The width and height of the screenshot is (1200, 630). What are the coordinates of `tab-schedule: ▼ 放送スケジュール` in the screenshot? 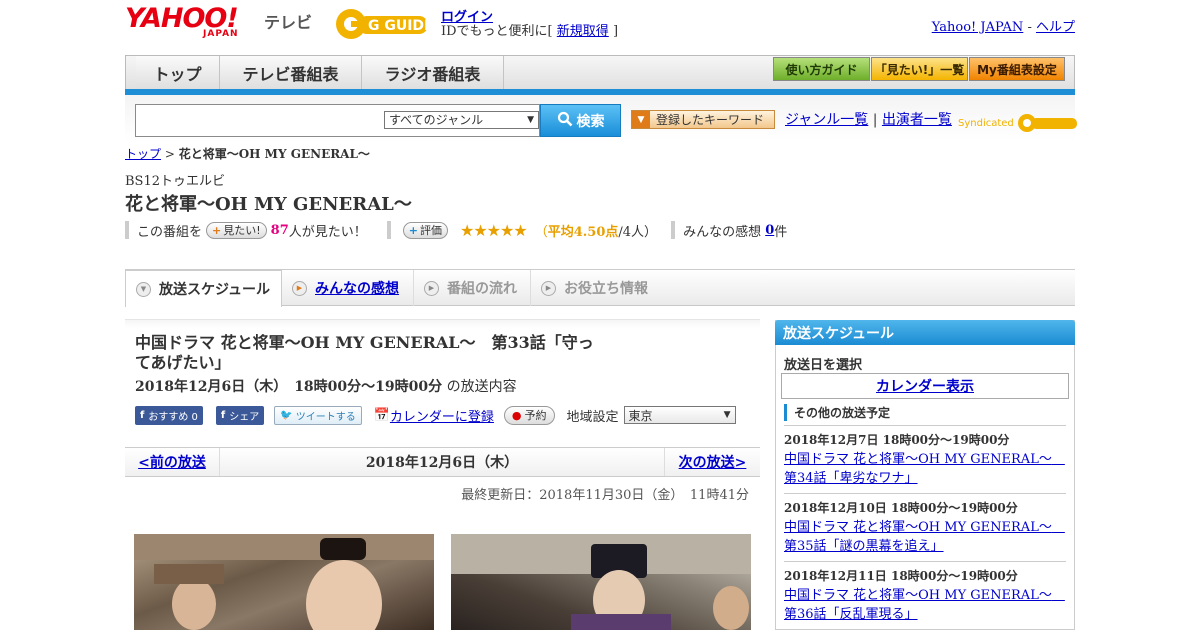 It's located at (203, 288).